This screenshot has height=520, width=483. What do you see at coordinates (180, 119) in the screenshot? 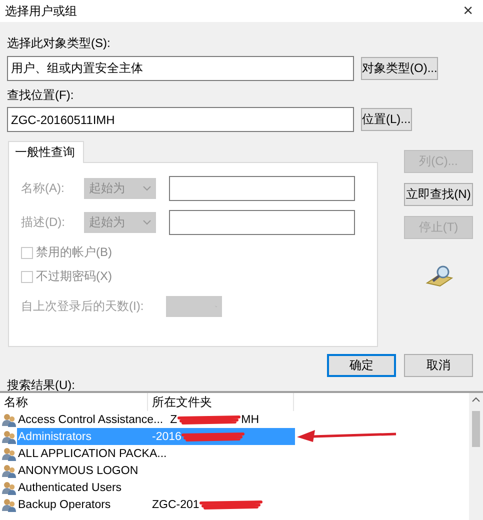
I see `location-field: ZGC-20160511IMH` at bounding box center [180, 119].